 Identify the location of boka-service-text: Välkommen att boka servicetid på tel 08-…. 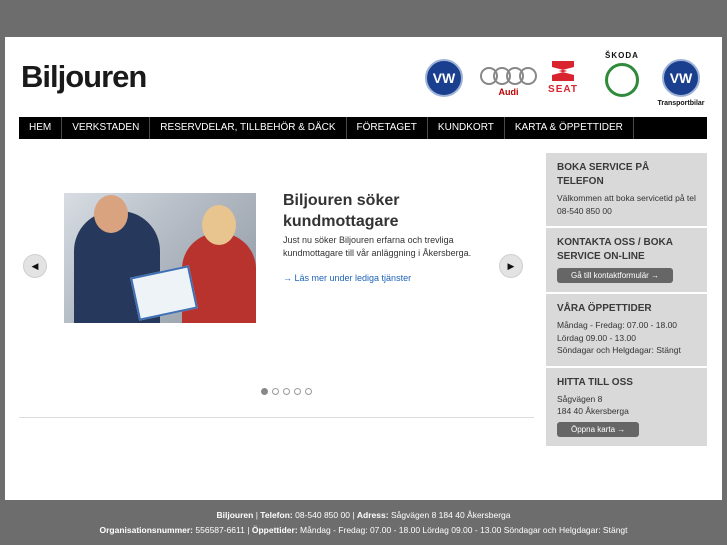
(626, 204).